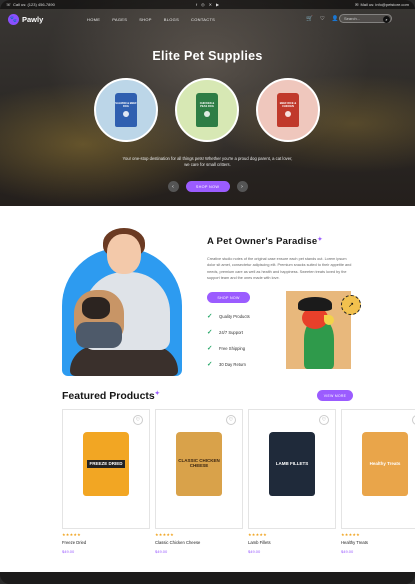 Image resolution: width=415 pixels, height=584 pixels. What do you see at coordinates (199, 469) in the screenshot?
I see `product-card: ♡ CLASSIC CHICKEN CHEESE` at bounding box center [199, 469].